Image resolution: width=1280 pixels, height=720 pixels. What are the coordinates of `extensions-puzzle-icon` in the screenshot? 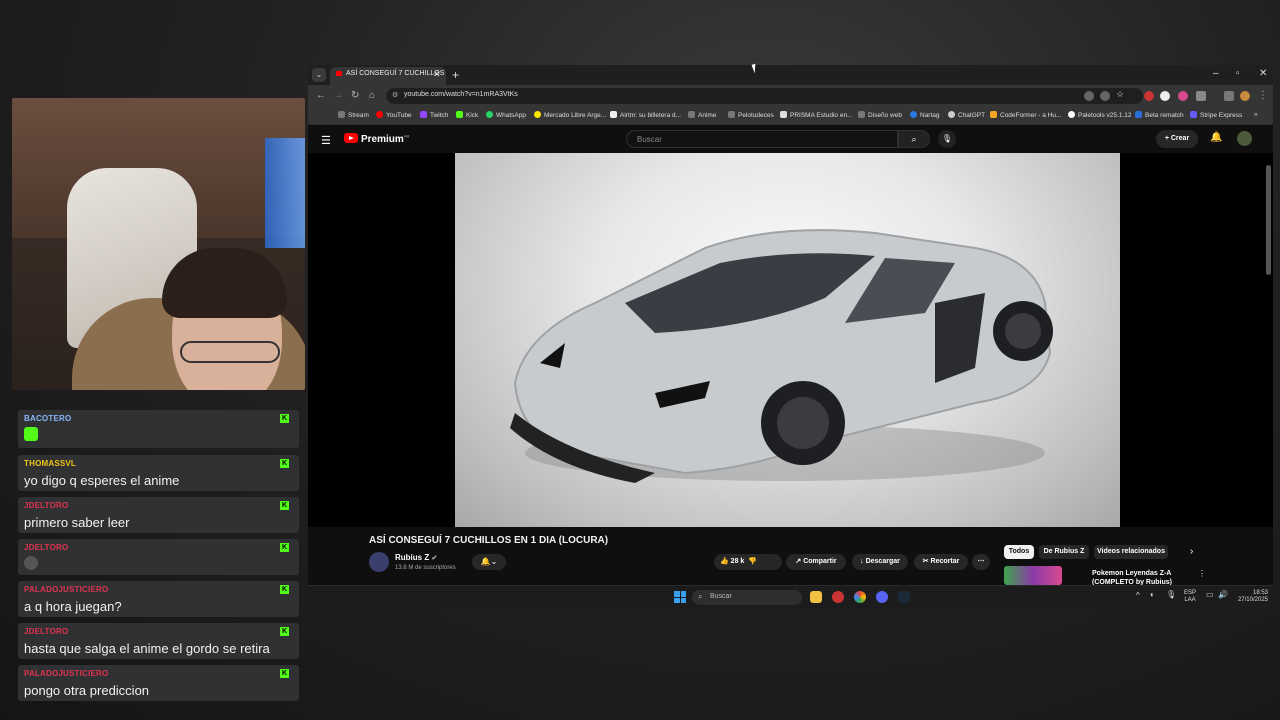 It's located at (1201, 96).